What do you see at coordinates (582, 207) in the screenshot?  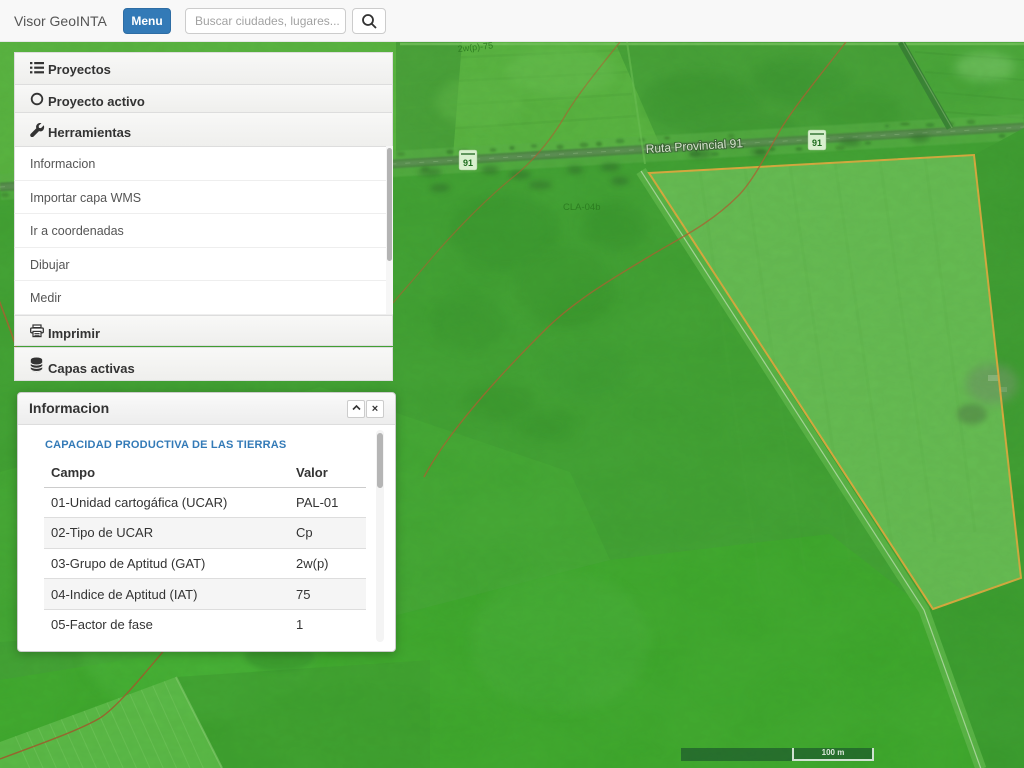 I see `svg-text: CLA-04b` at bounding box center [582, 207].